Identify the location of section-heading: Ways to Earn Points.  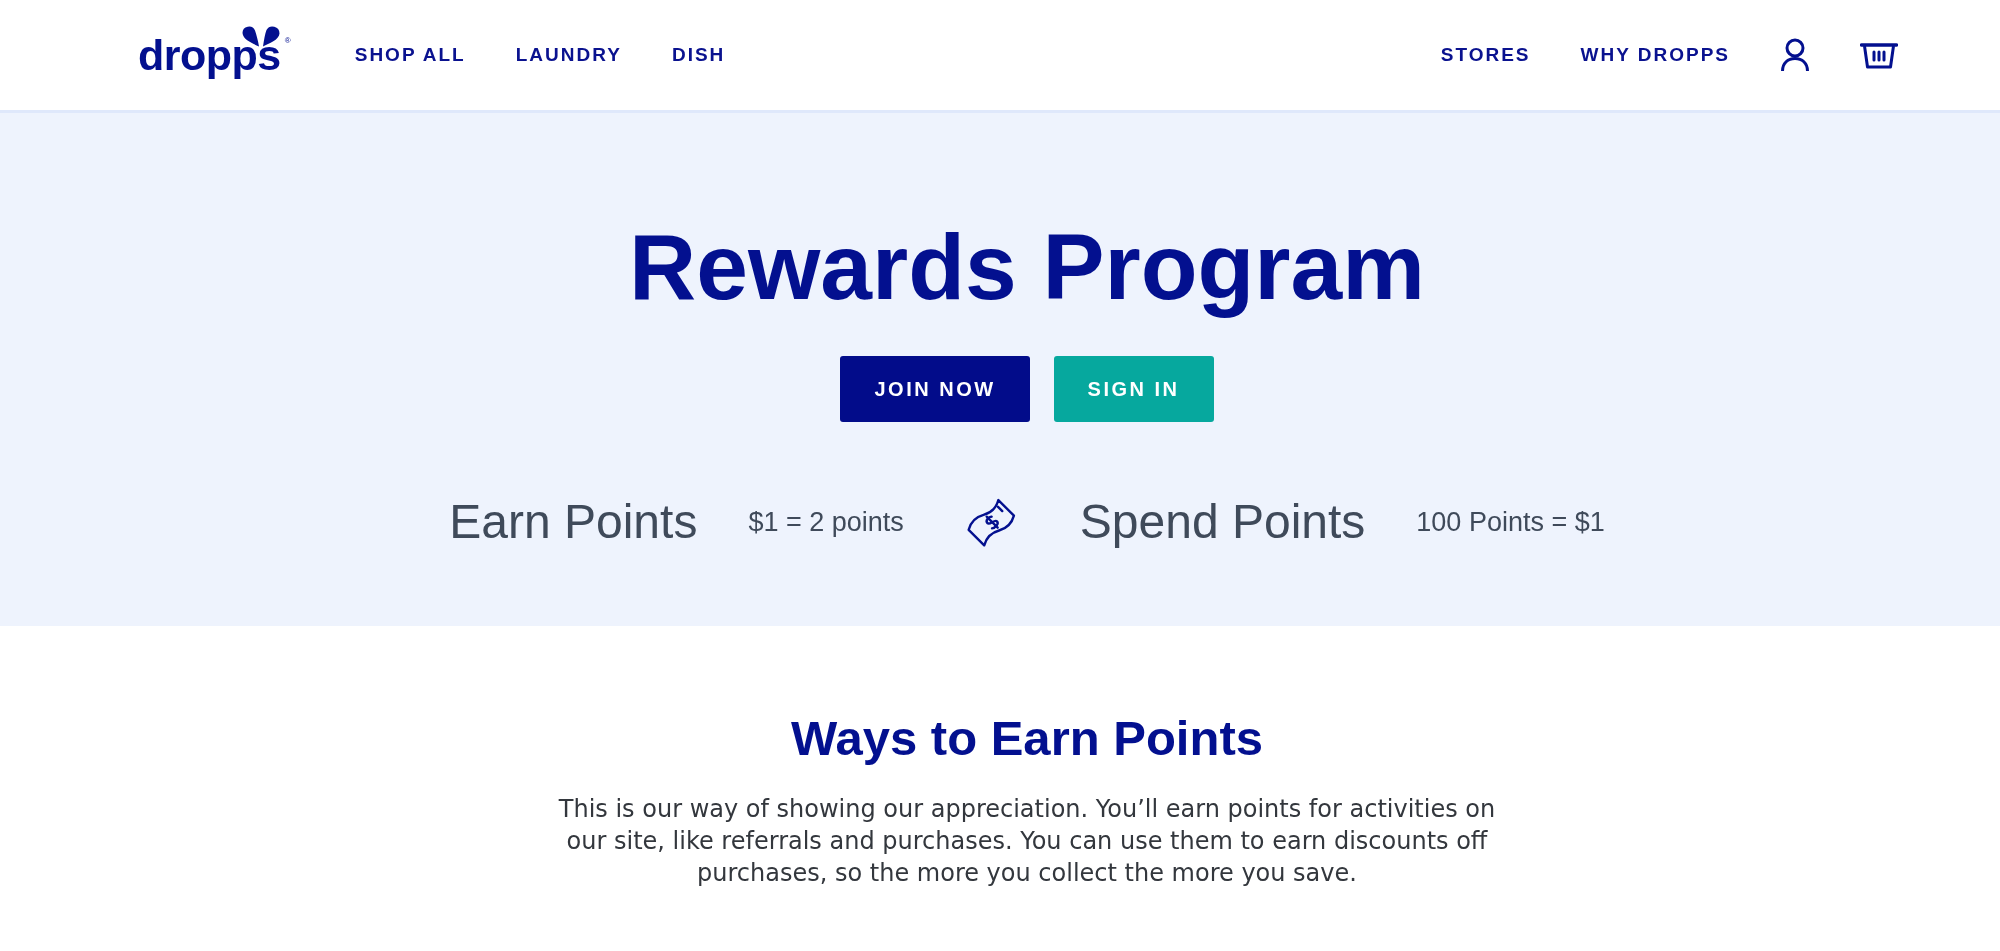
(1027, 738).